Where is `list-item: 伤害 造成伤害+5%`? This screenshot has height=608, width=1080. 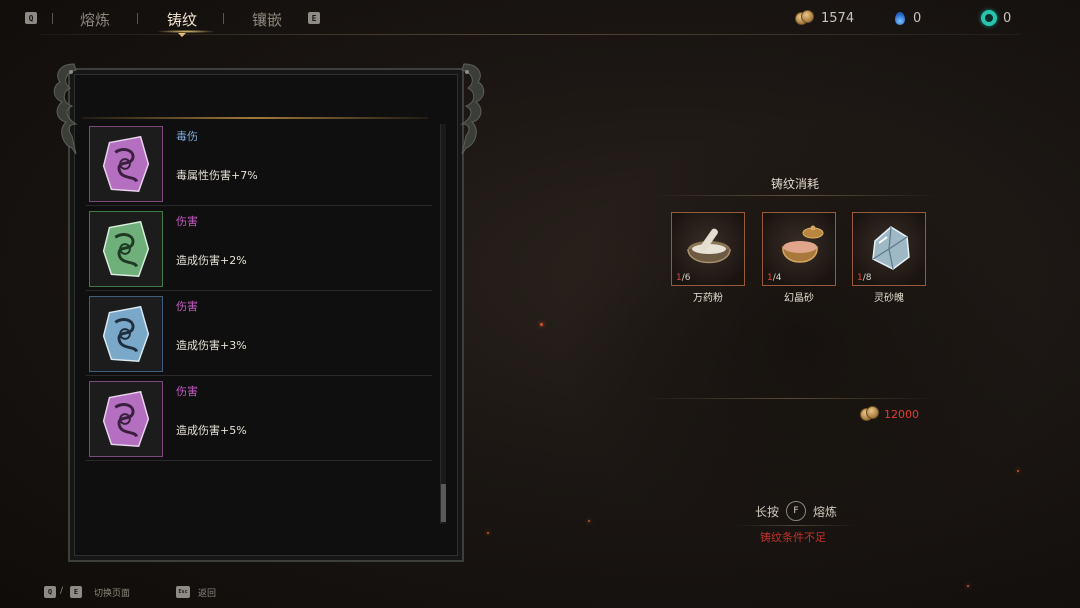 list-item: 伤害 造成伤害+5% is located at coordinates (259, 418).